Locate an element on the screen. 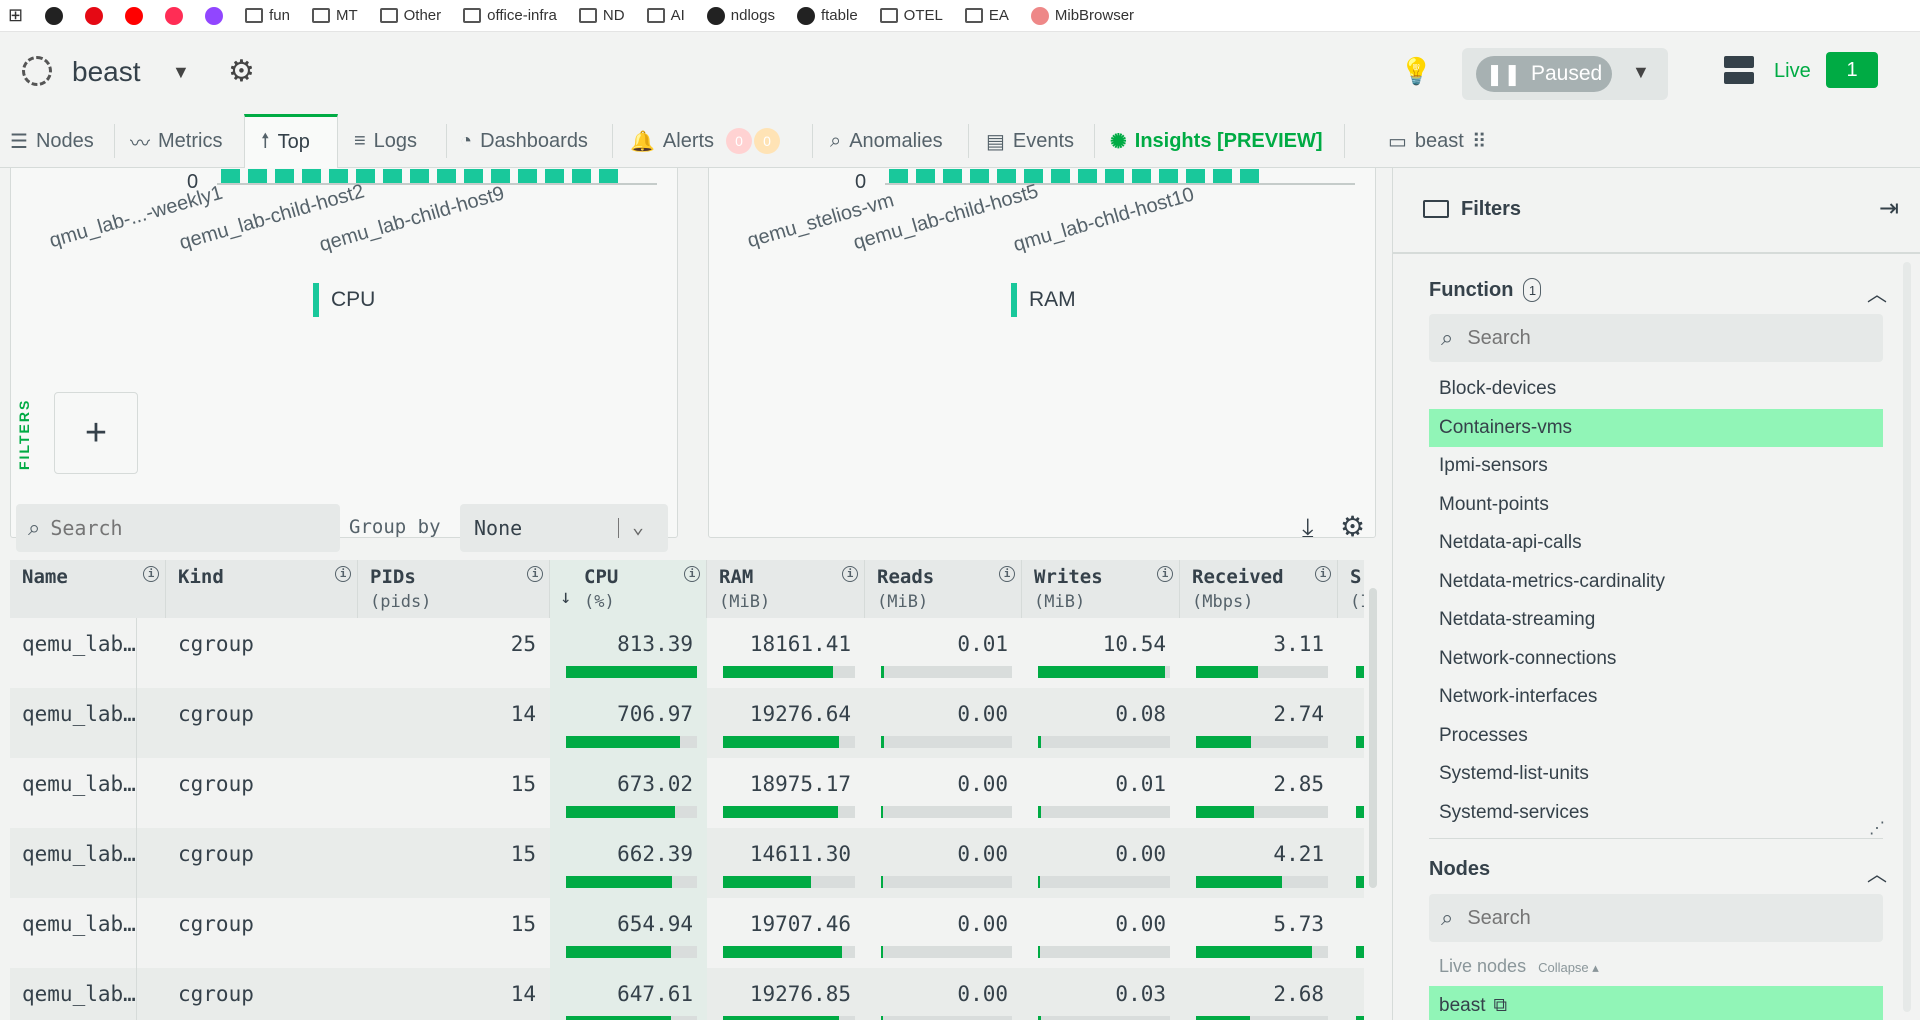 The width and height of the screenshot is (1920, 1020). tab-anomalies: ⌕ Anomalies is located at coordinates (892, 141).